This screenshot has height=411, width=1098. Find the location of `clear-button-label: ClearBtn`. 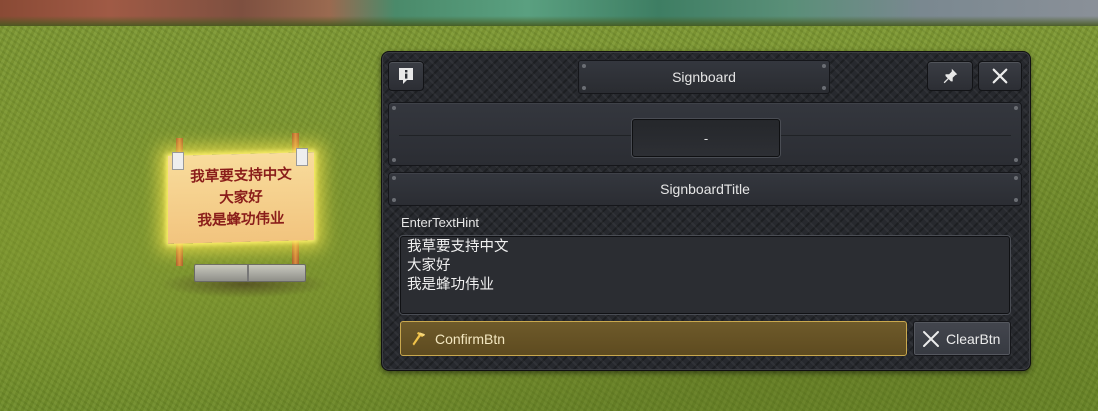

clear-button-label: ClearBtn is located at coordinates (973, 338).